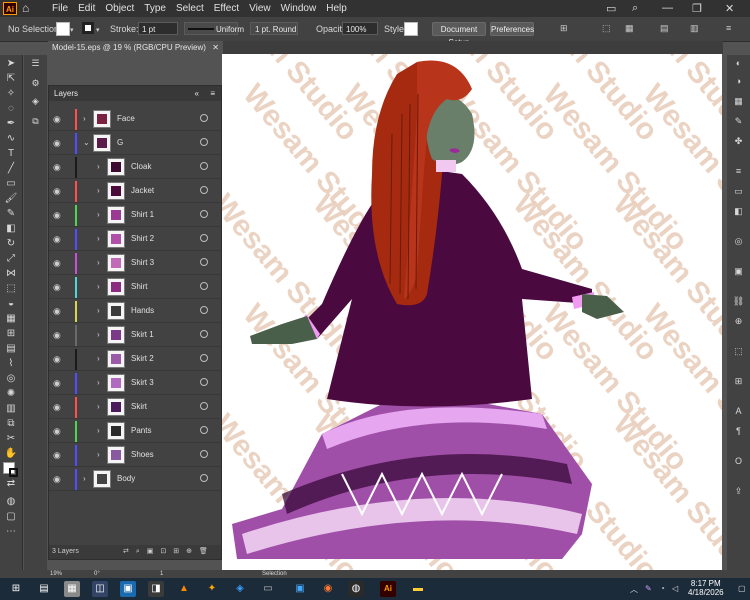  What do you see at coordinates (11, 184) in the screenshot?
I see `rectangle-tool-icon: ▭` at bounding box center [11, 184].